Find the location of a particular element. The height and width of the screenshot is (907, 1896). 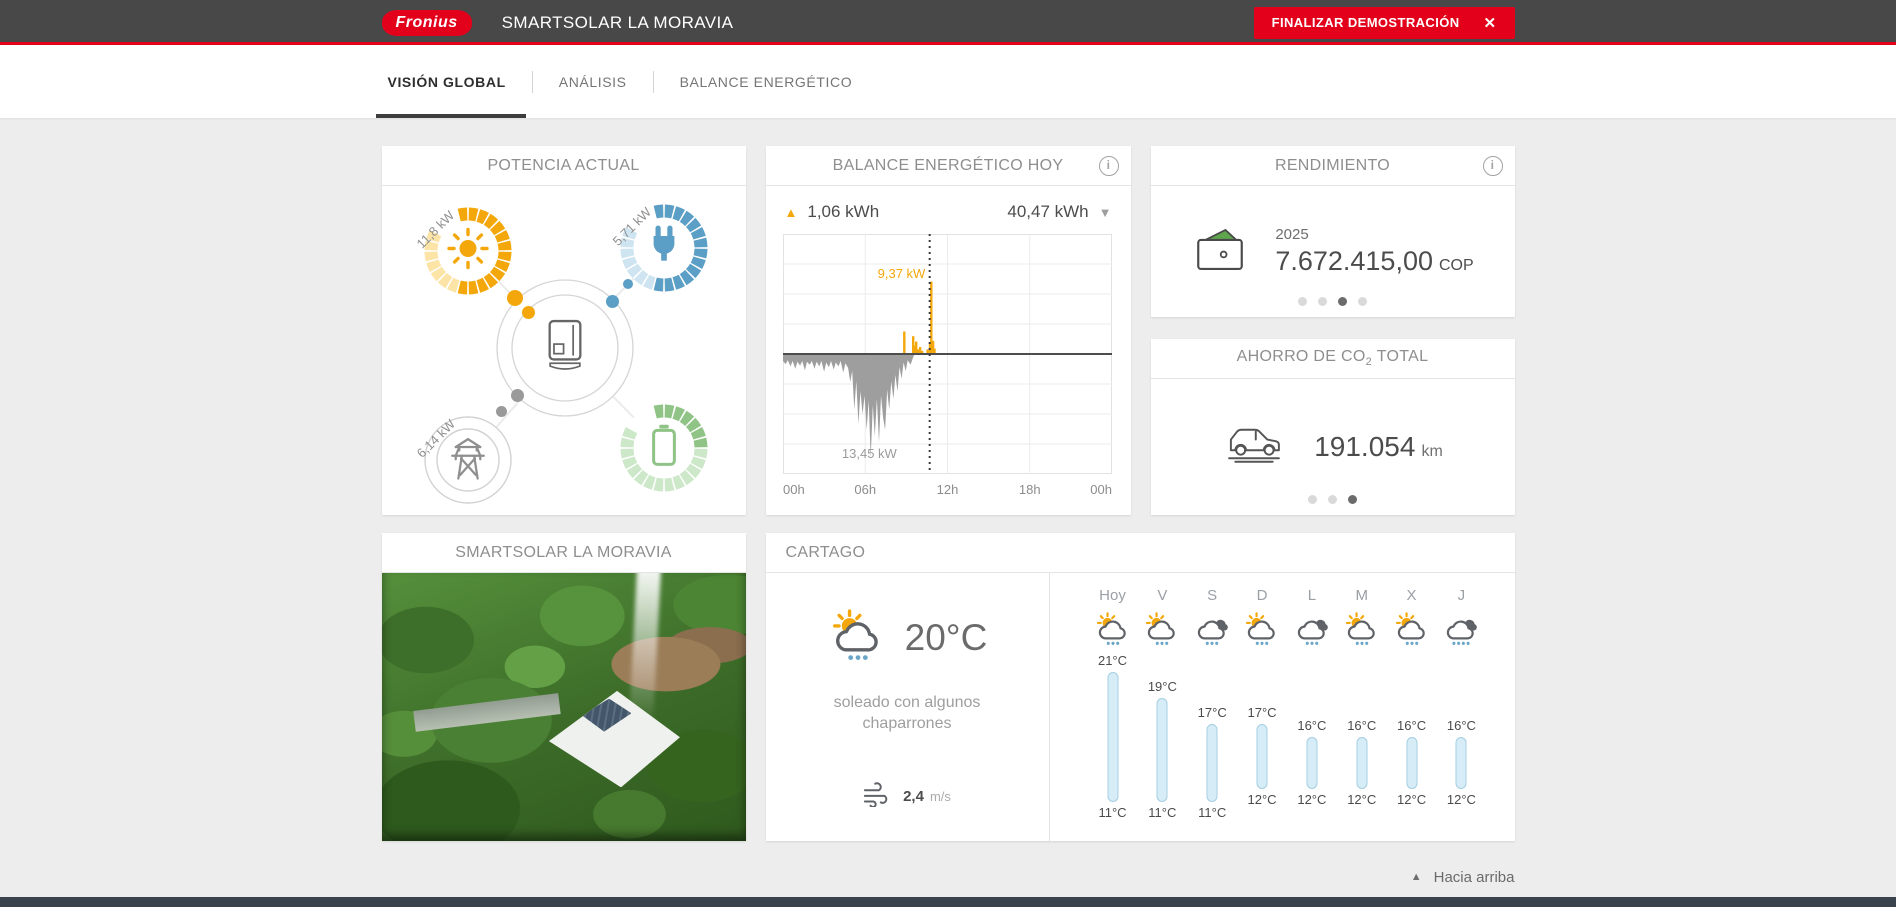

forecast-temp-track: 17°C 11°C is located at coordinates (1212, 740).